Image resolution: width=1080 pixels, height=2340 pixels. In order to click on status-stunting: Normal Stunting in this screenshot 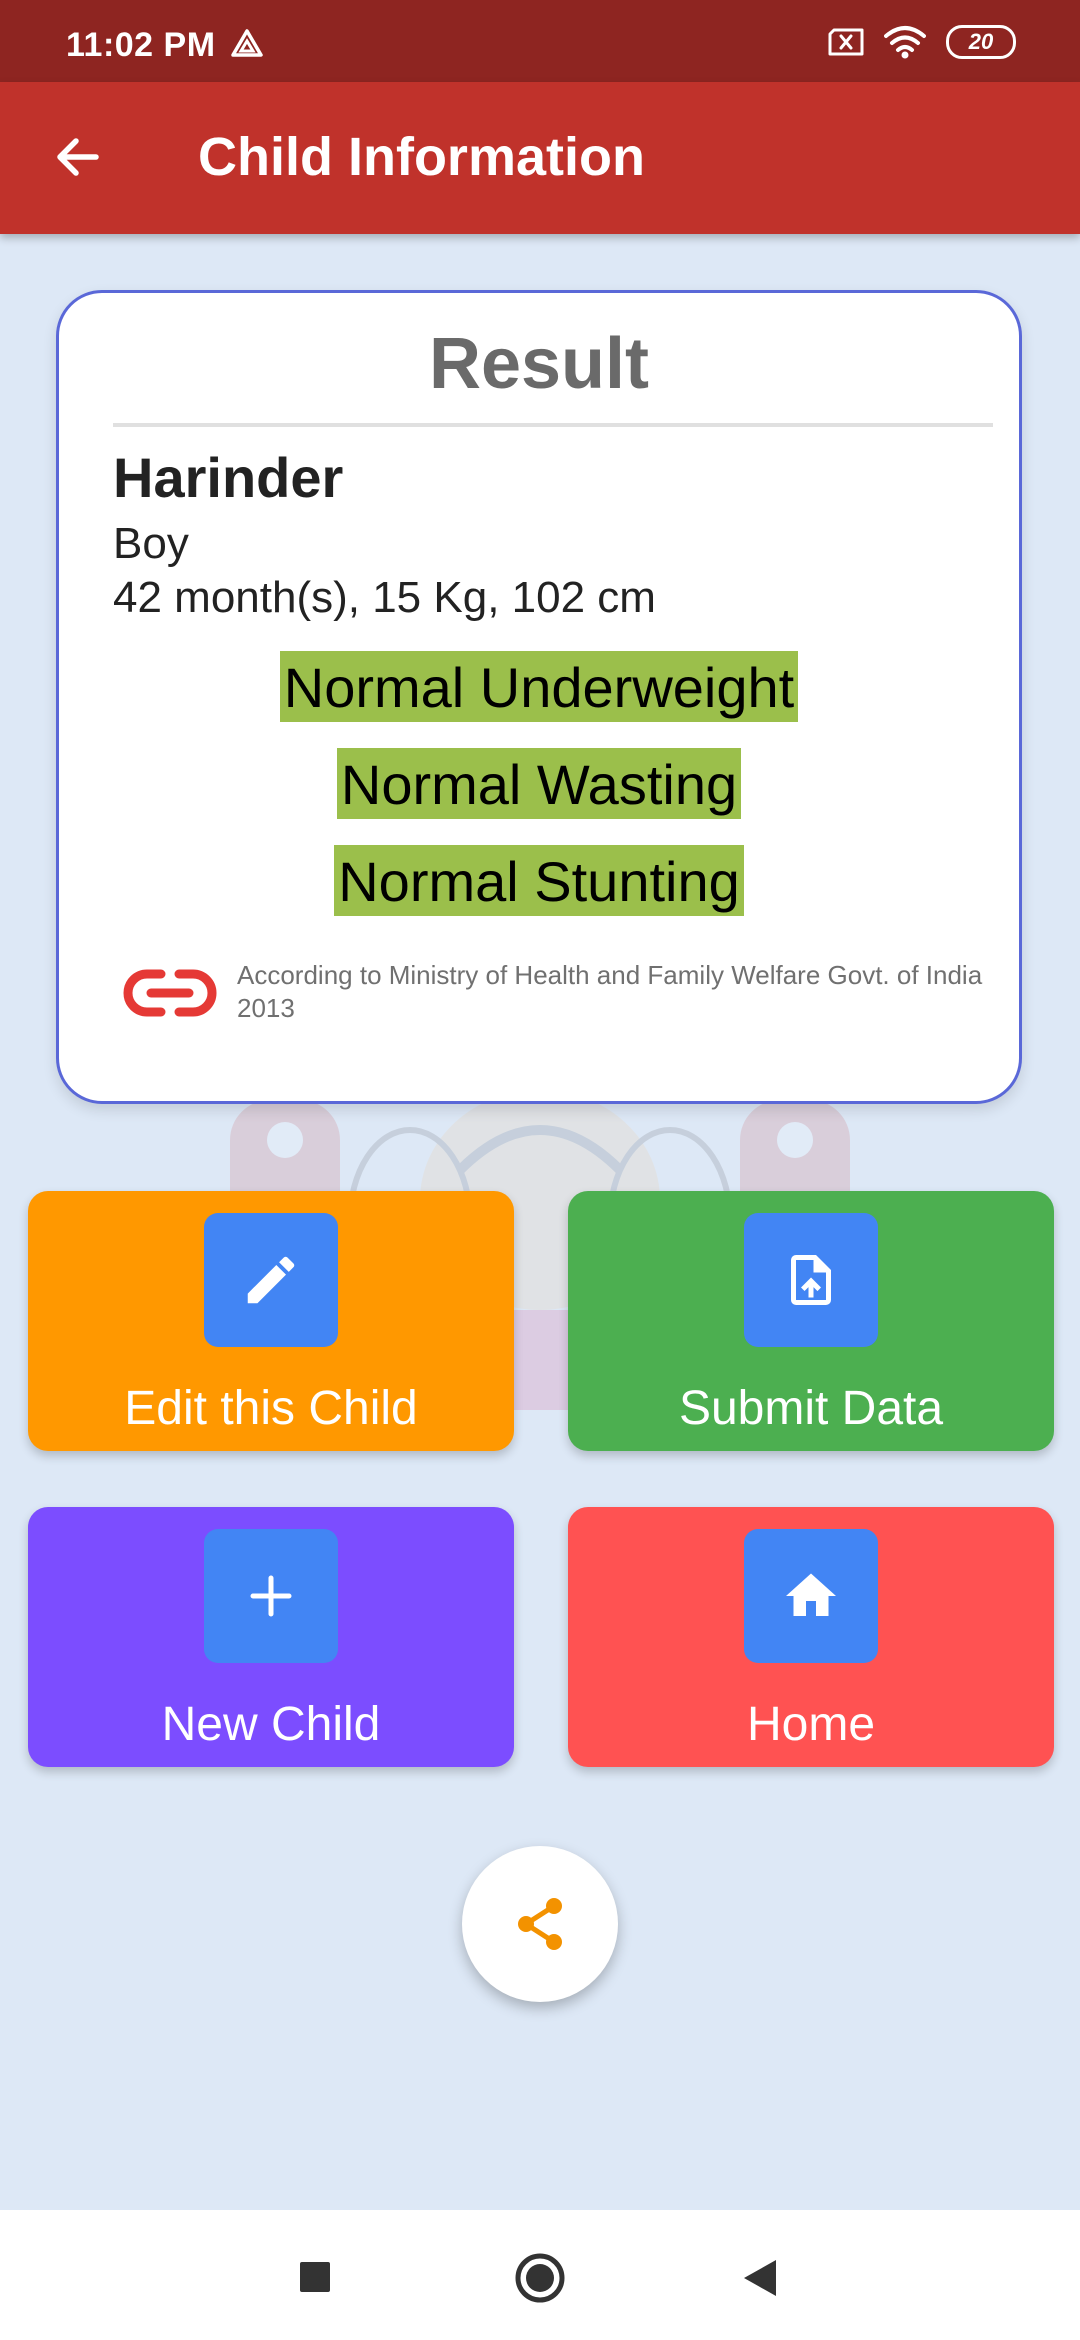, I will do `click(539, 880)`.